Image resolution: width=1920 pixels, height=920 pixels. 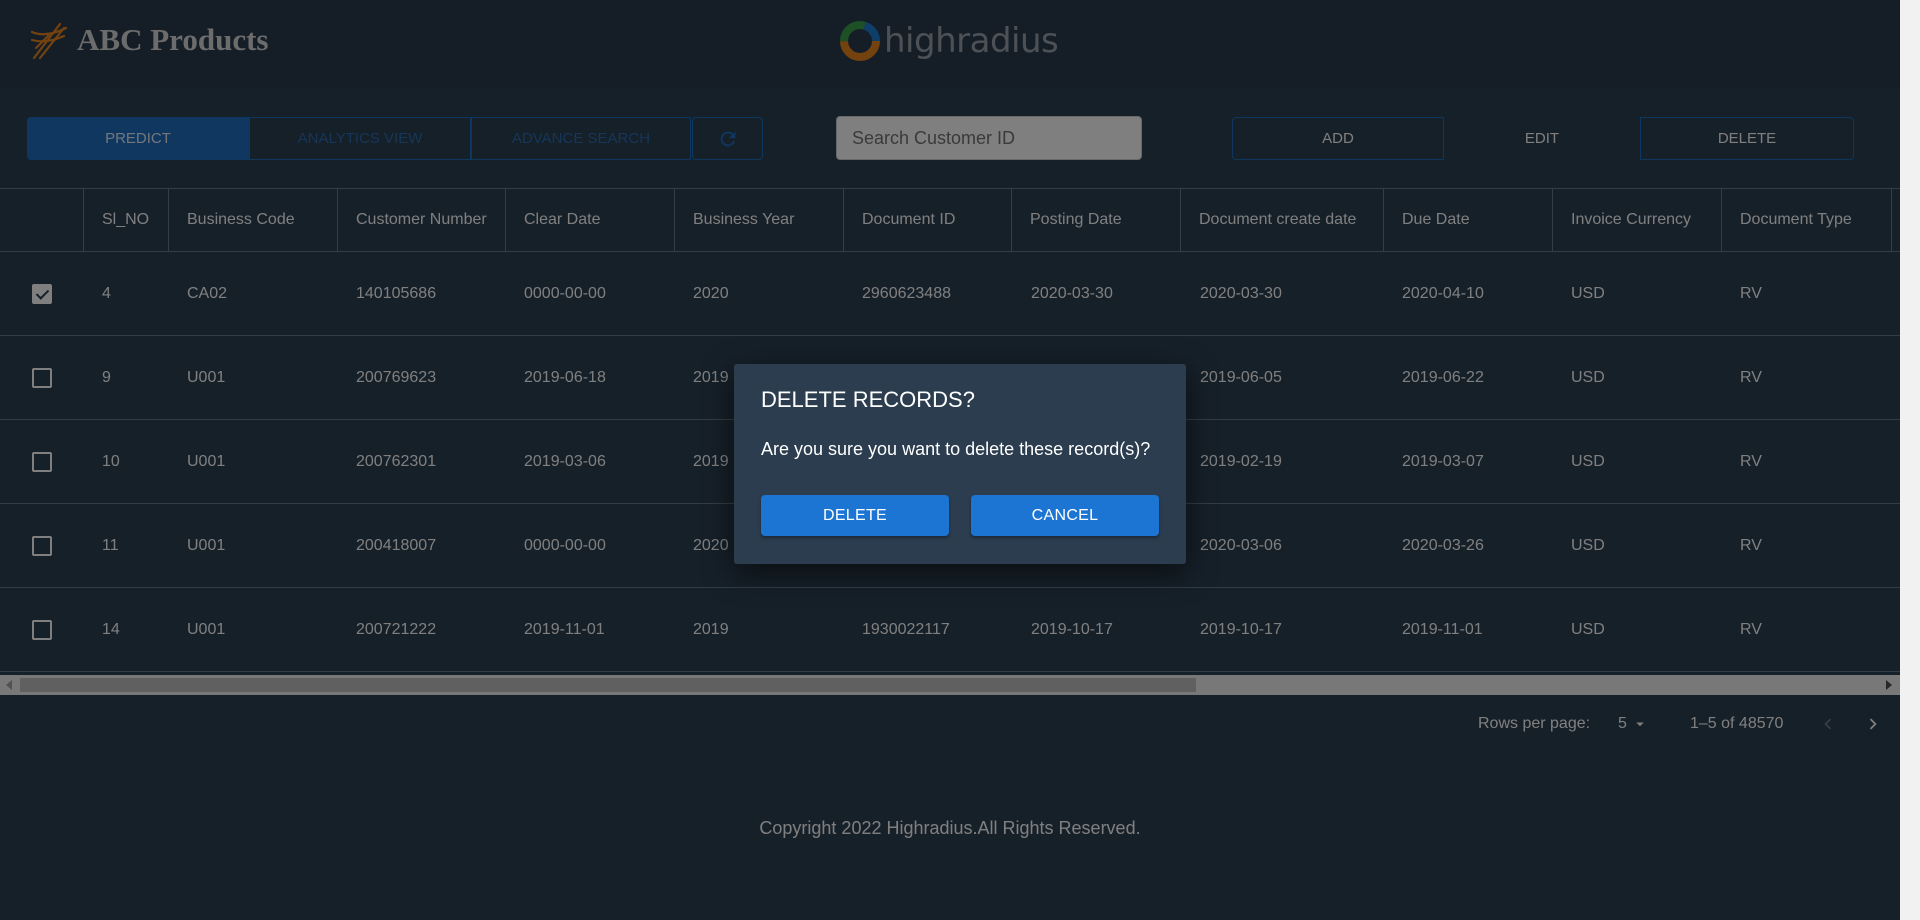 I want to click on cancel-button: CANCEL, so click(x=1065, y=515).